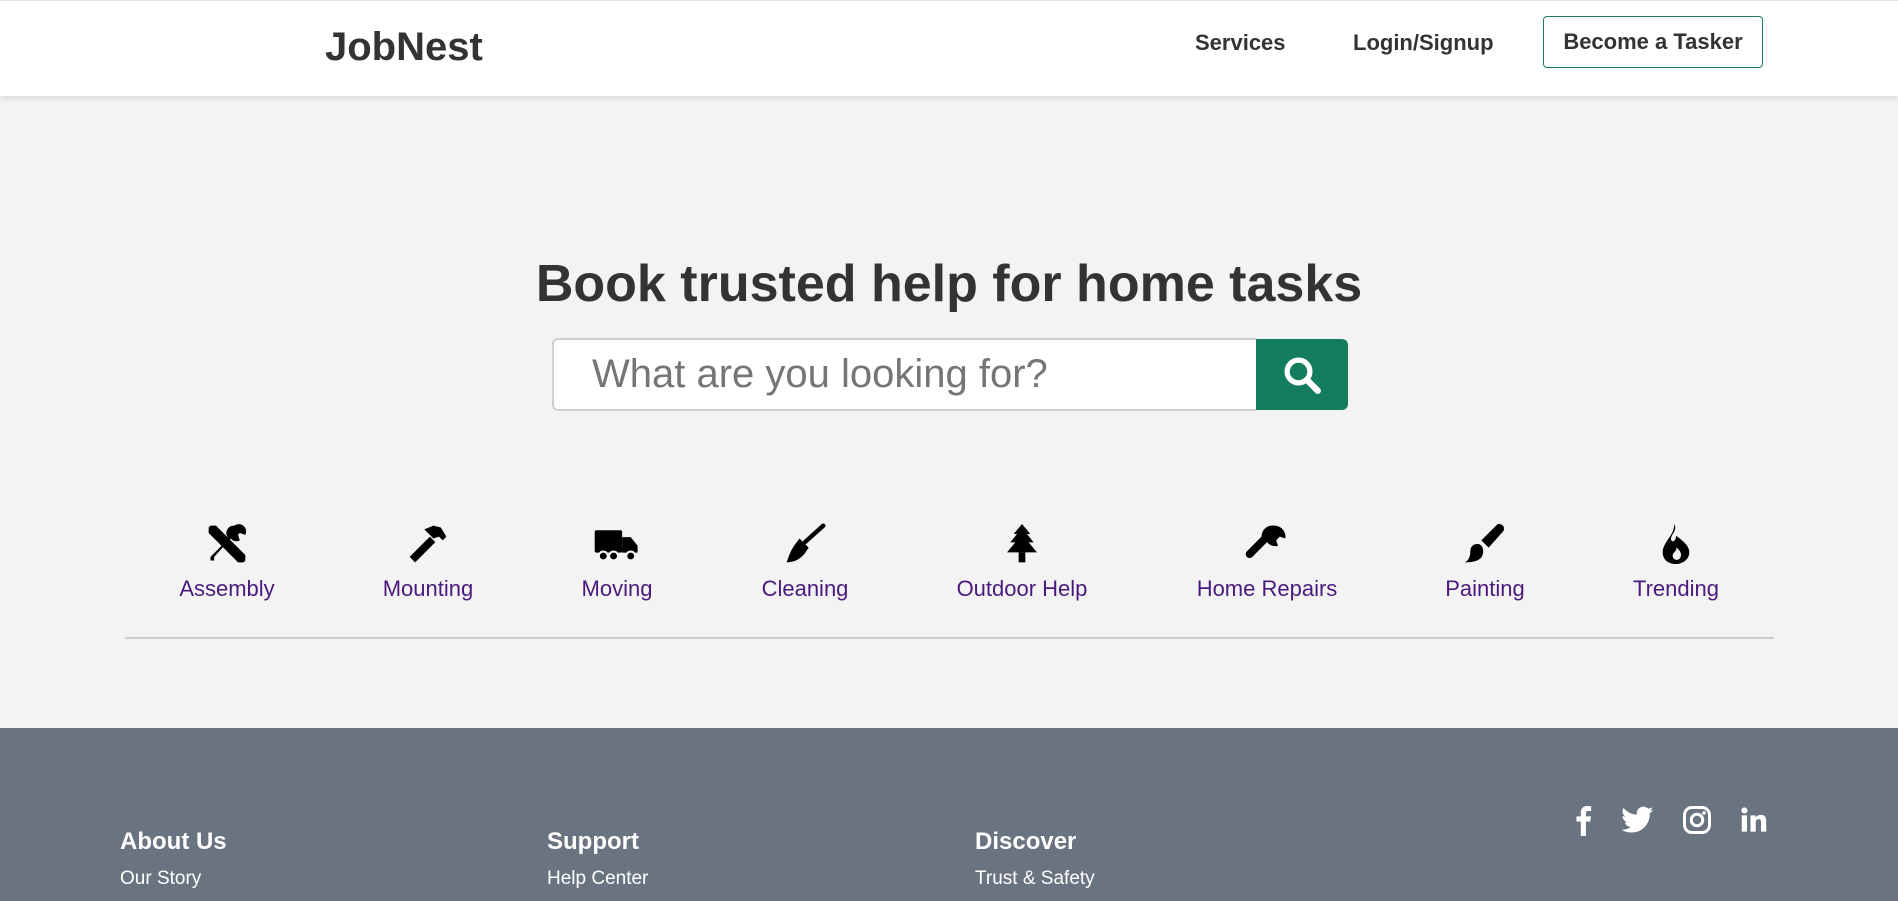 Image resolution: width=1898 pixels, height=901 pixels. What do you see at coordinates (227, 588) in the screenshot?
I see `category-label: Assembly` at bounding box center [227, 588].